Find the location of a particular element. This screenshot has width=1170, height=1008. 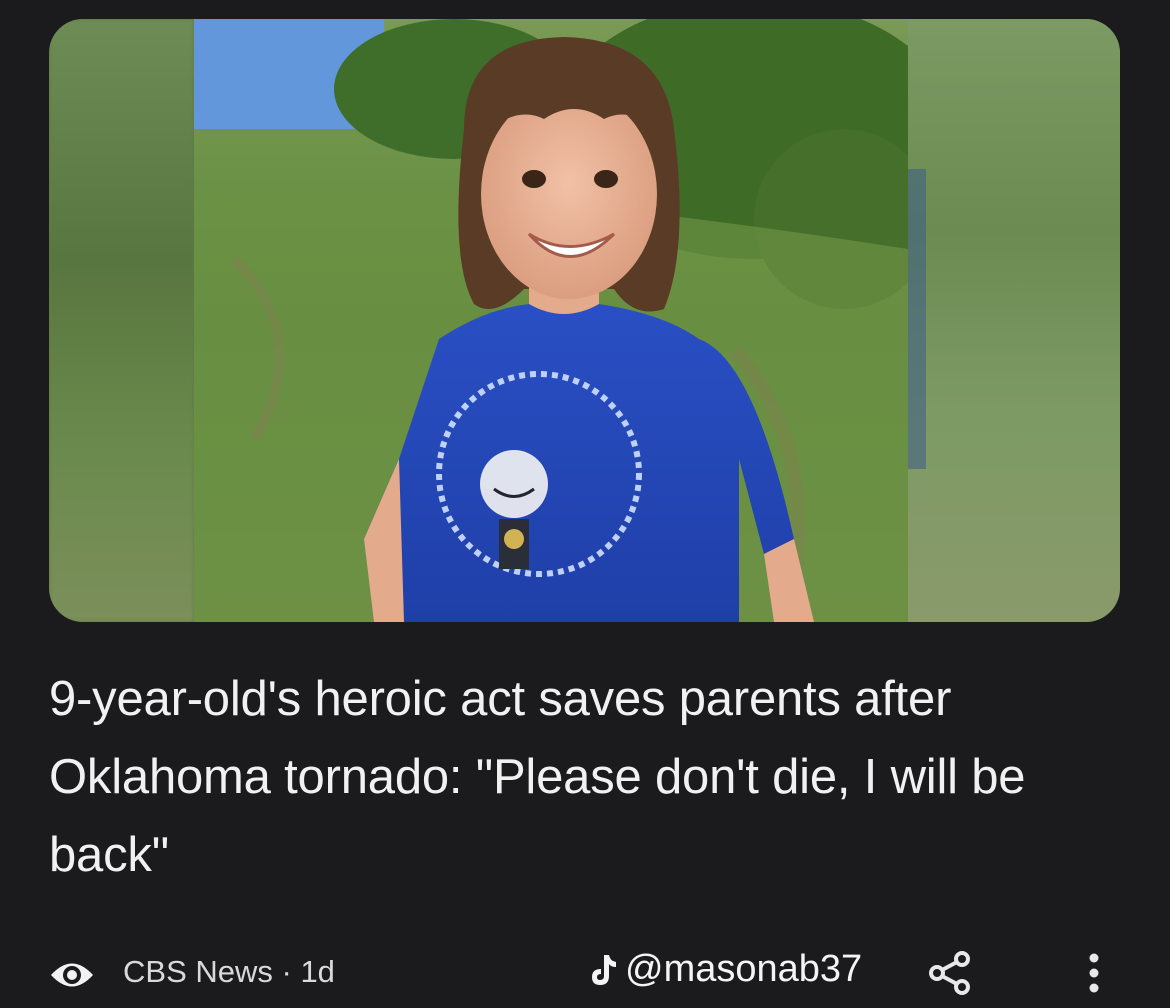

tiktok-watermark: @masonab37 is located at coordinates (724, 969).